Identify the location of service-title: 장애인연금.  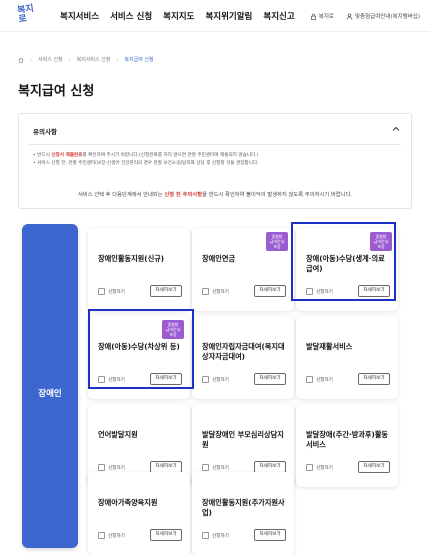
(219, 258).